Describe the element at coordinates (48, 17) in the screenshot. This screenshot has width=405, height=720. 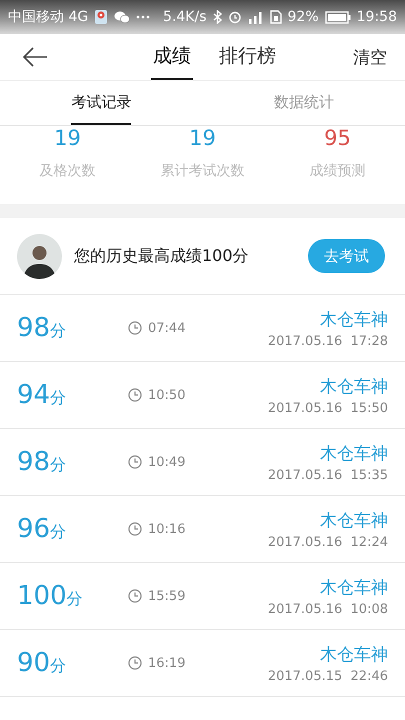
I see `carrier-text: 中国移动 4G` at that location.